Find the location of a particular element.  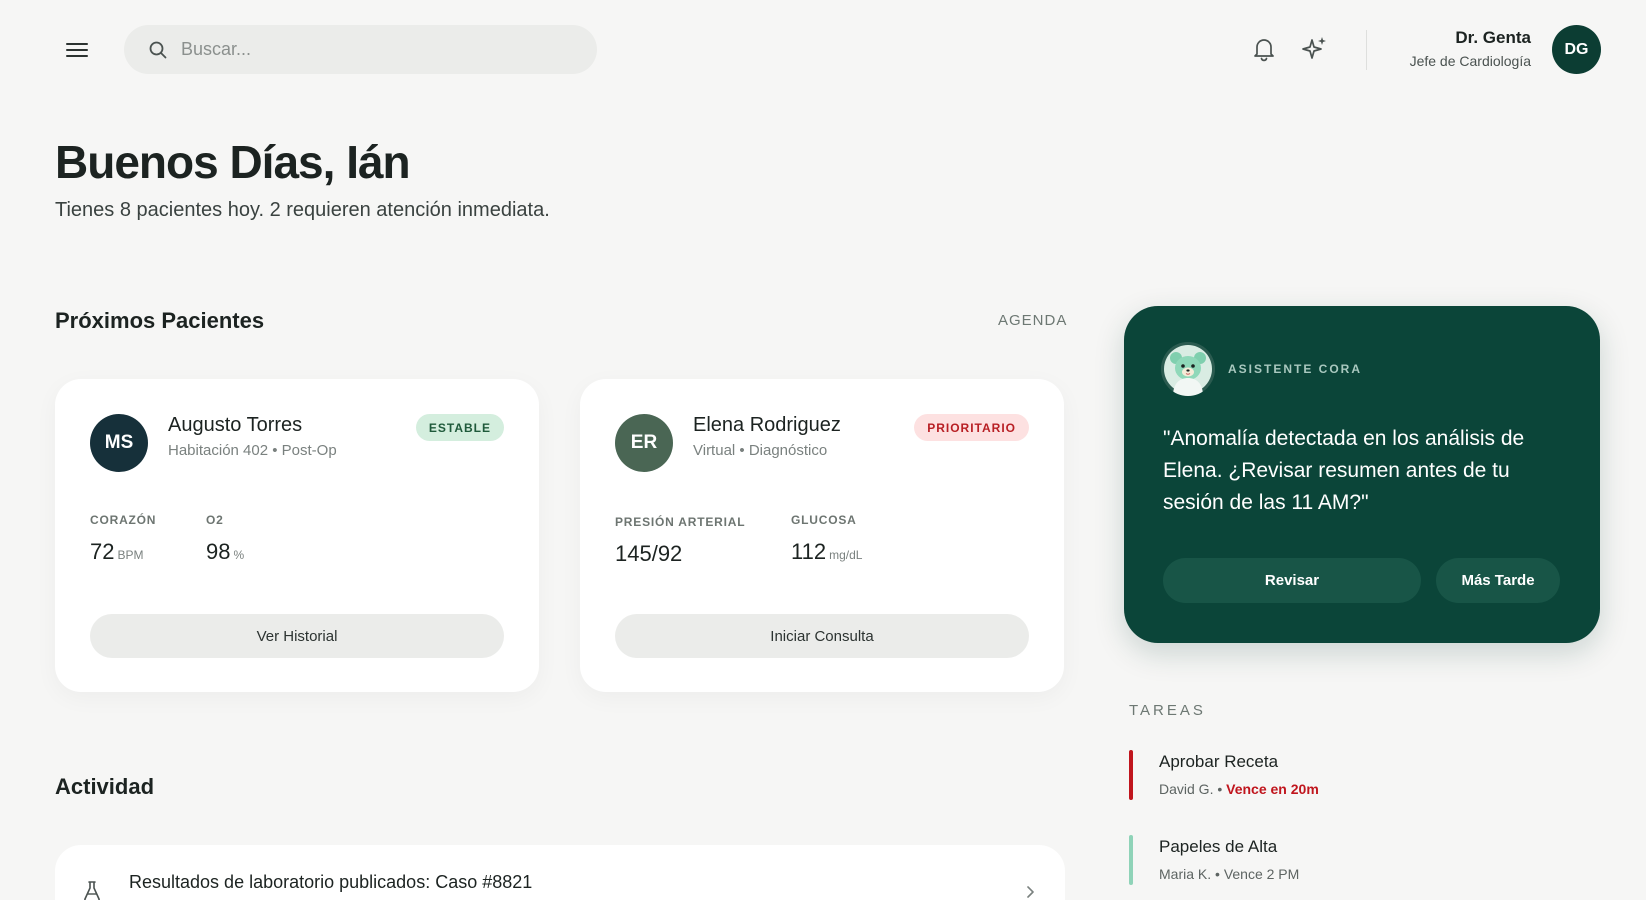

patient-name: Augusto Torres is located at coordinates (235, 425).